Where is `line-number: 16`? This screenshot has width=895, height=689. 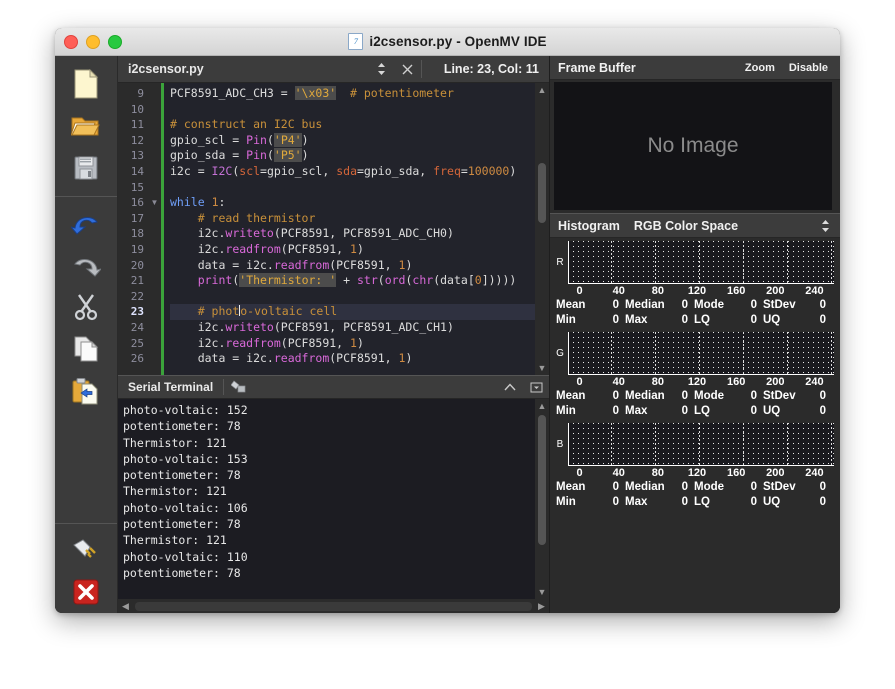 line-number: 16 is located at coordinates (137, 203).